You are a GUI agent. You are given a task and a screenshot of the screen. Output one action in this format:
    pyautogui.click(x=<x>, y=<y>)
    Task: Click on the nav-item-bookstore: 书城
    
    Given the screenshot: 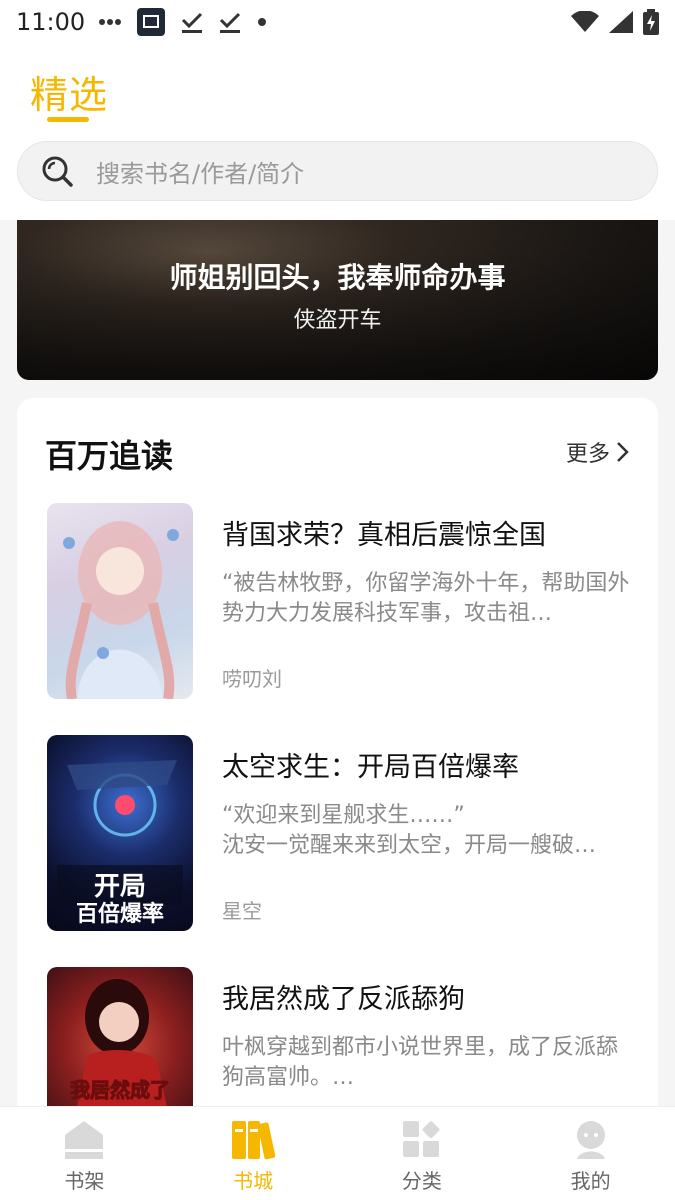 What is the action you would take?
    pyautogui.click(x=253, y=1153)
    